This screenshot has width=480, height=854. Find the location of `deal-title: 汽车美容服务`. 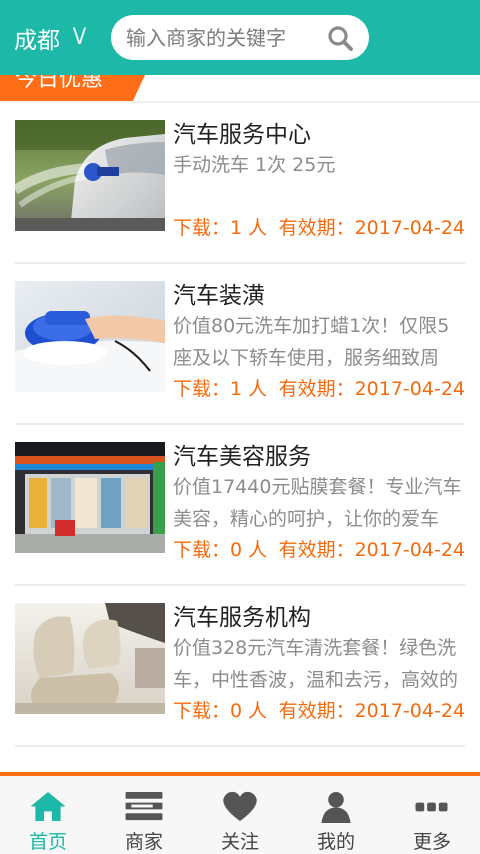

deal-title: 汽车美容服务 is located at coordinates (242, 457).